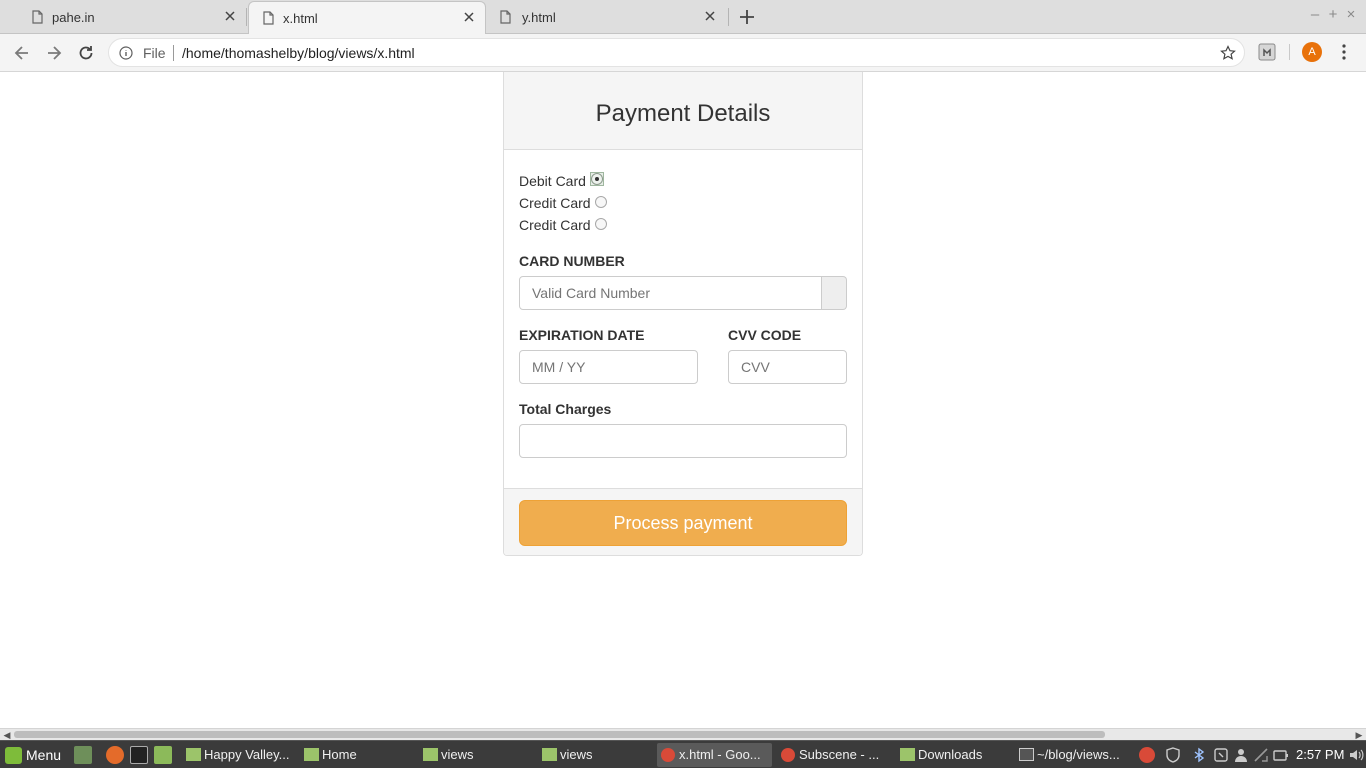 This screenshot has height=768, width=1366. Describe the element at coordinates (1228, 53) in the screenshot. I see `bookmark-star-icon` at that location.